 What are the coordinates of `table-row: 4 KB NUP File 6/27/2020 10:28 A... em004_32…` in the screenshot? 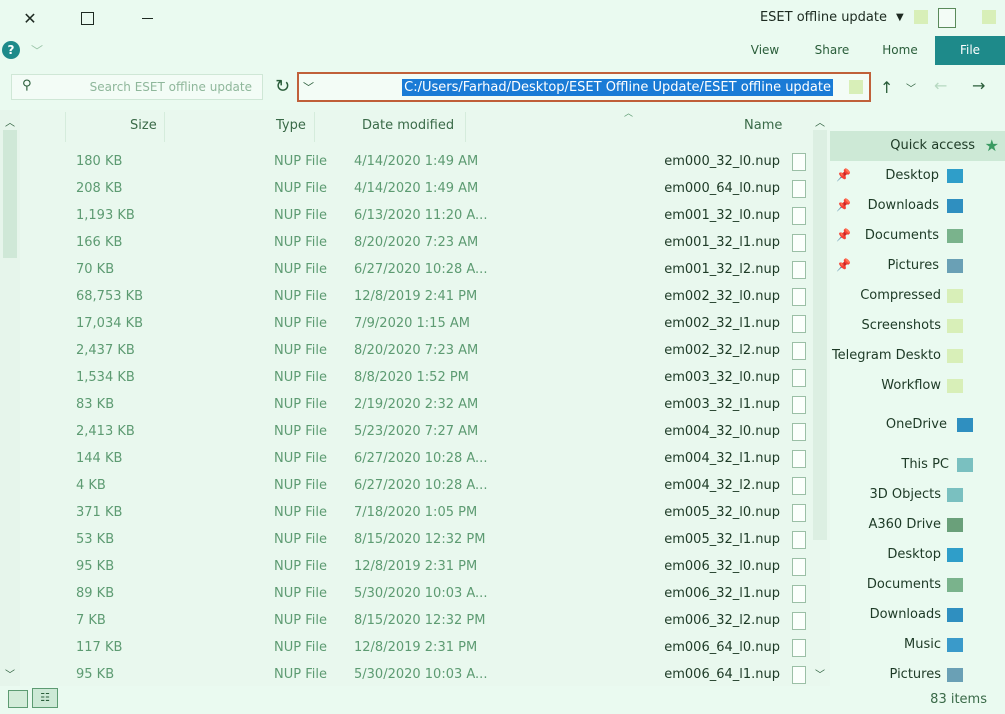 It's located at (426, 486).